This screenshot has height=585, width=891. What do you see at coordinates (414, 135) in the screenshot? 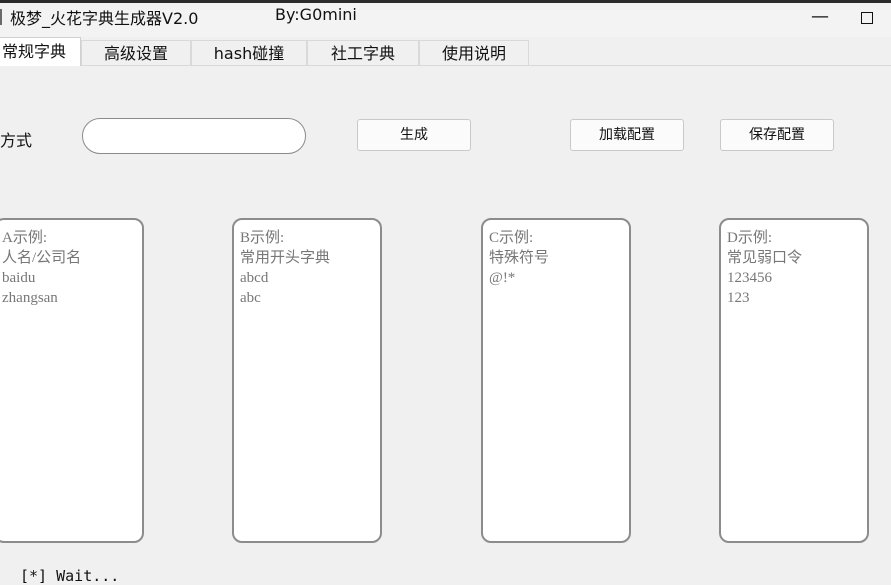
I see `generate-button: 生成` at bounding box center [414, 135].